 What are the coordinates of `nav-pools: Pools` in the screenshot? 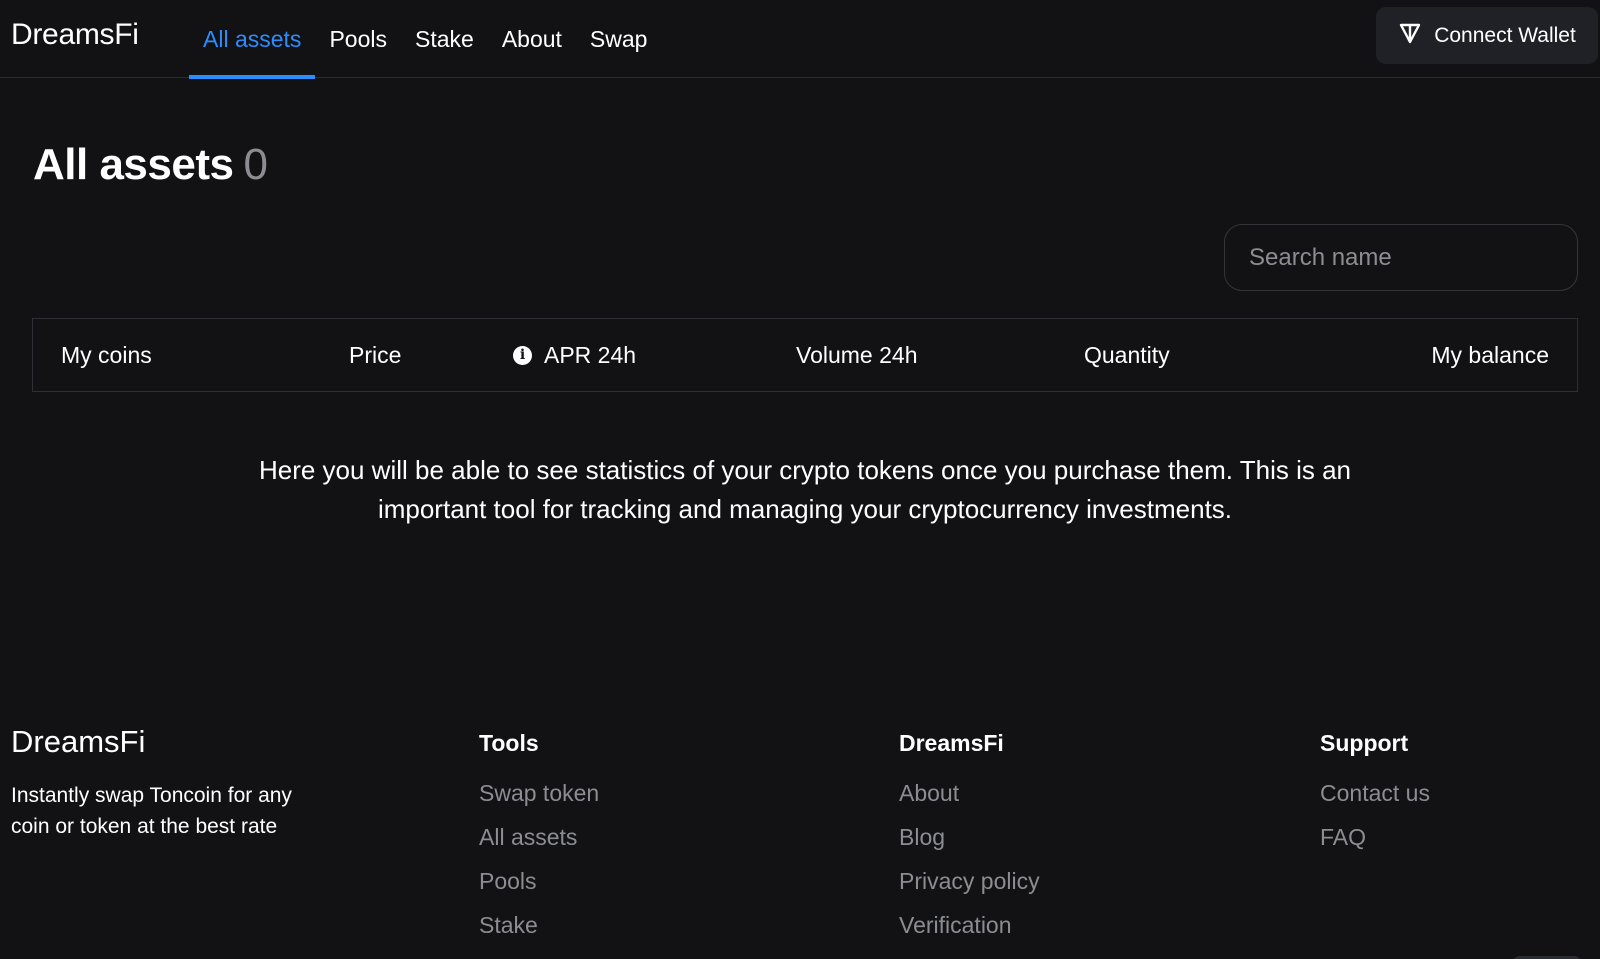 It's located at (358, 39).